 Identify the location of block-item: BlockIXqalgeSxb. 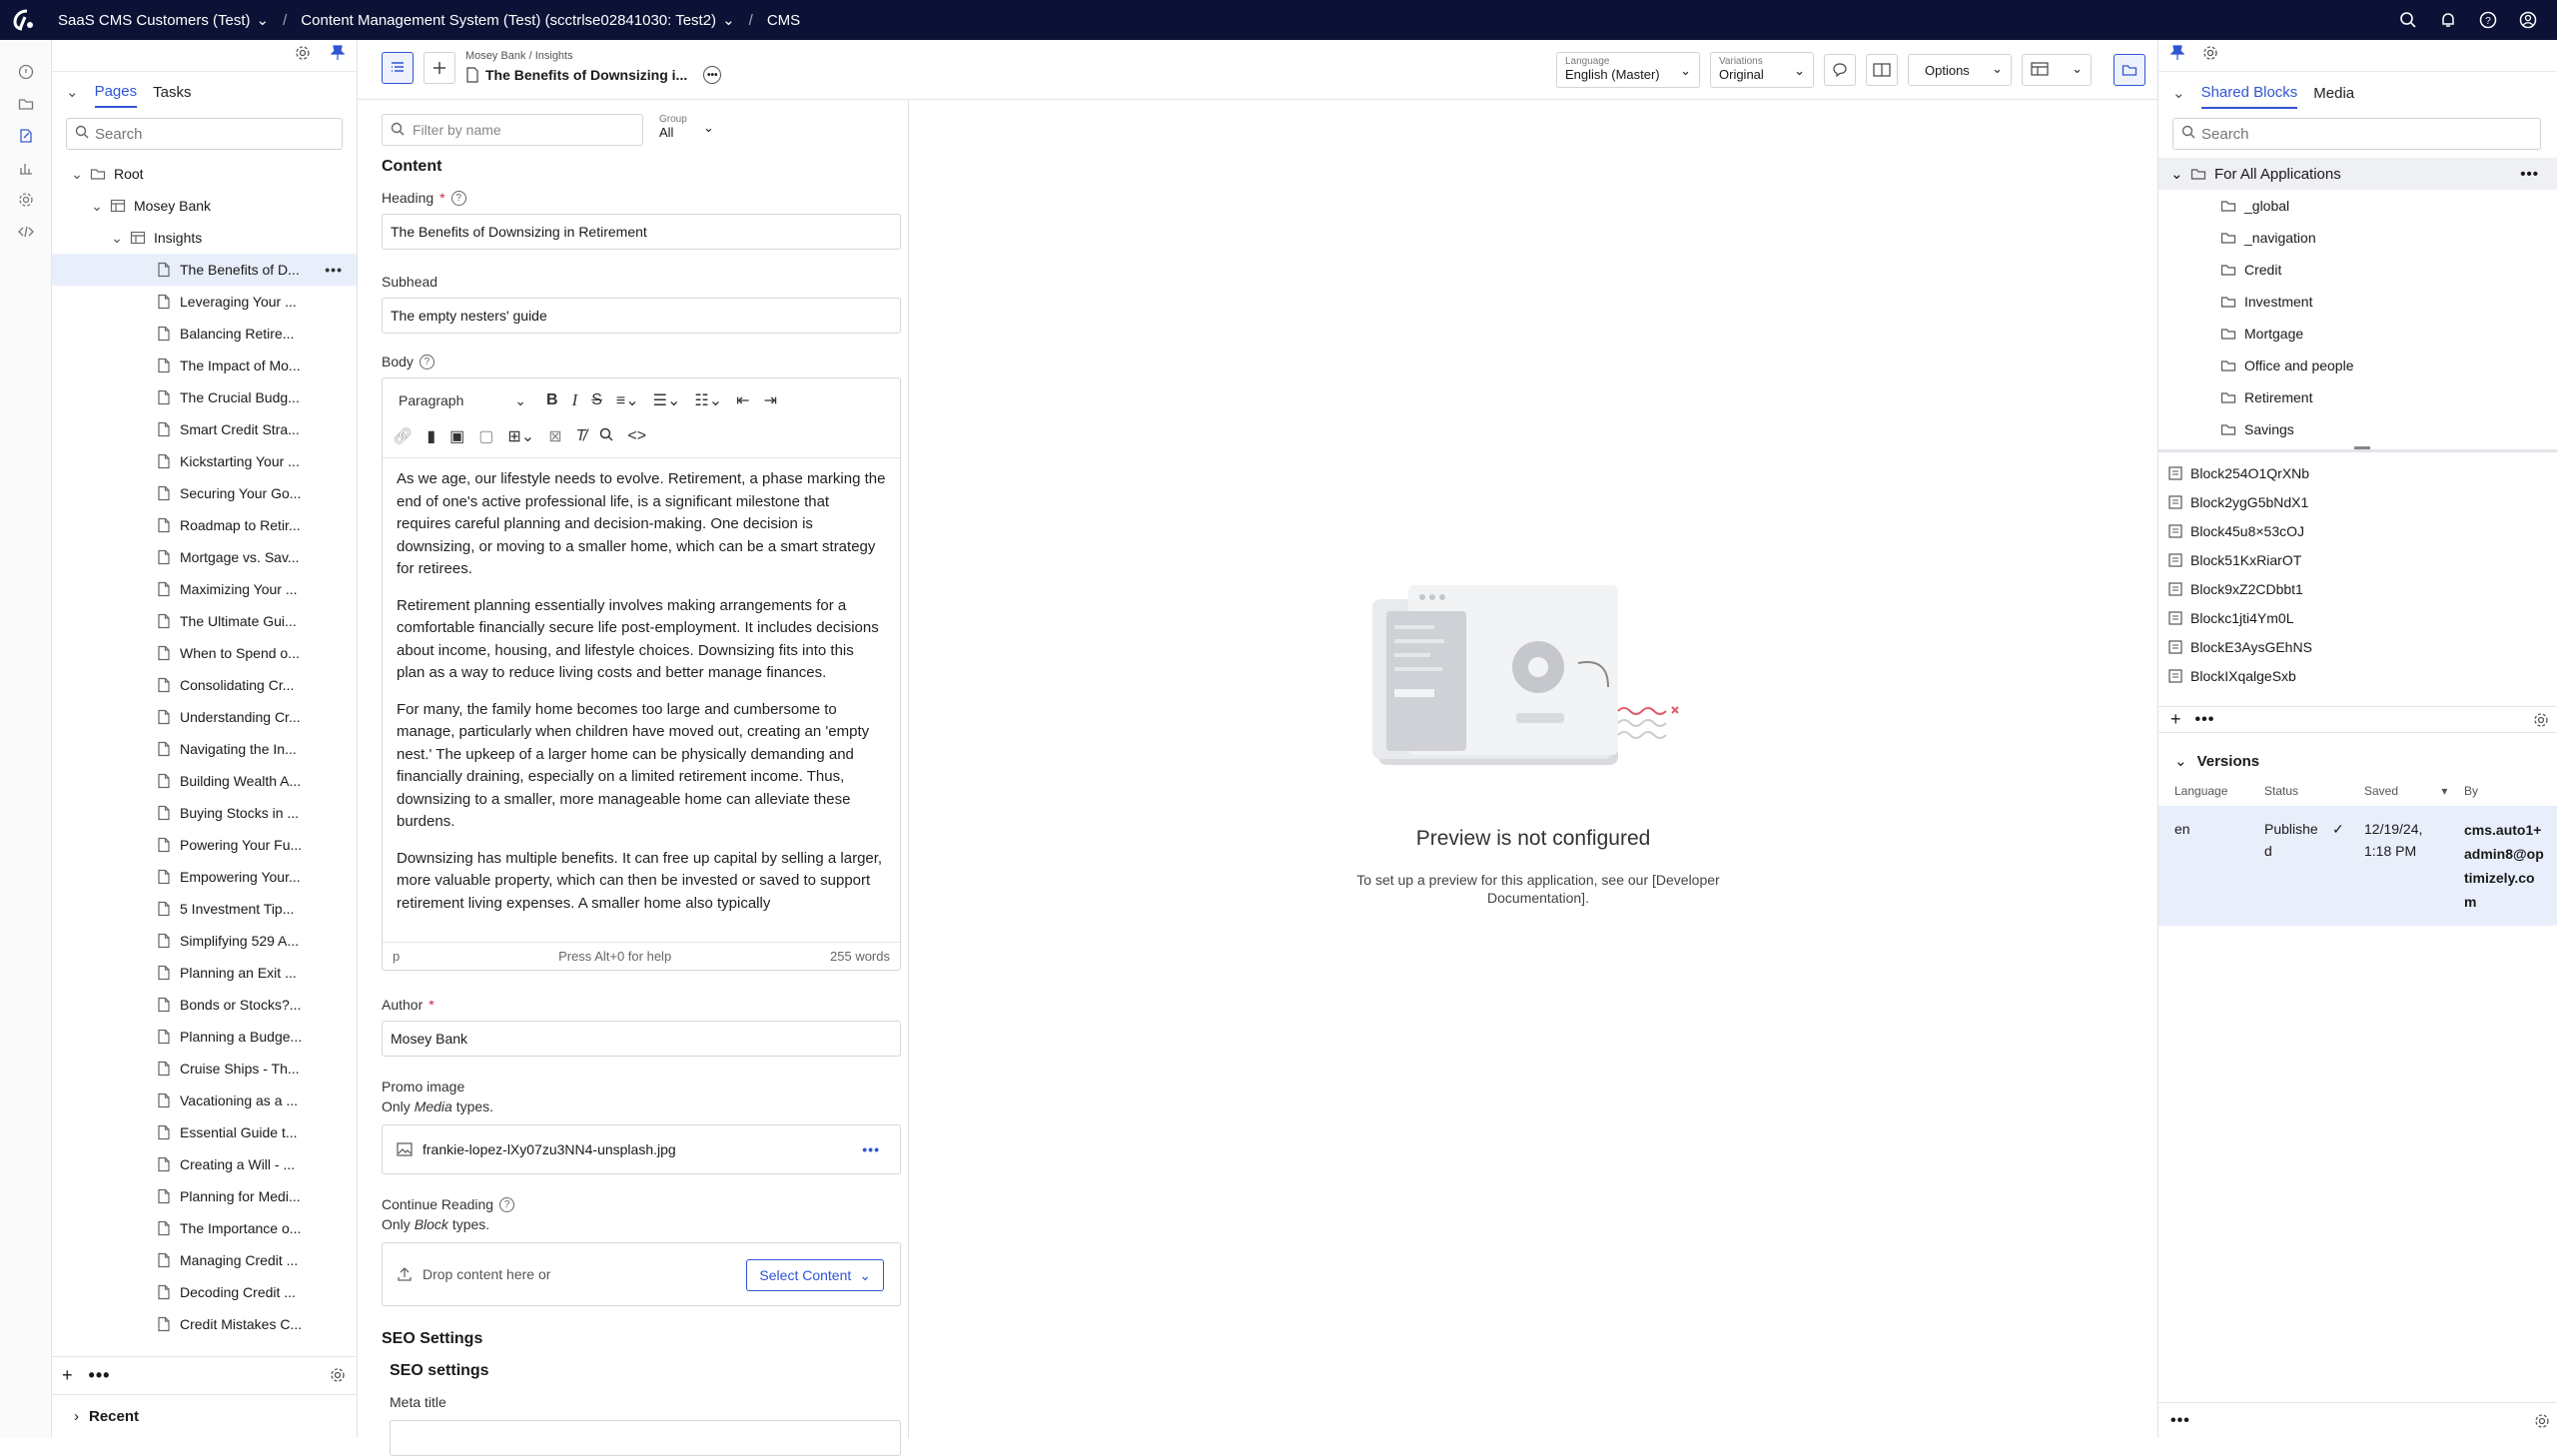
(2357, 675).